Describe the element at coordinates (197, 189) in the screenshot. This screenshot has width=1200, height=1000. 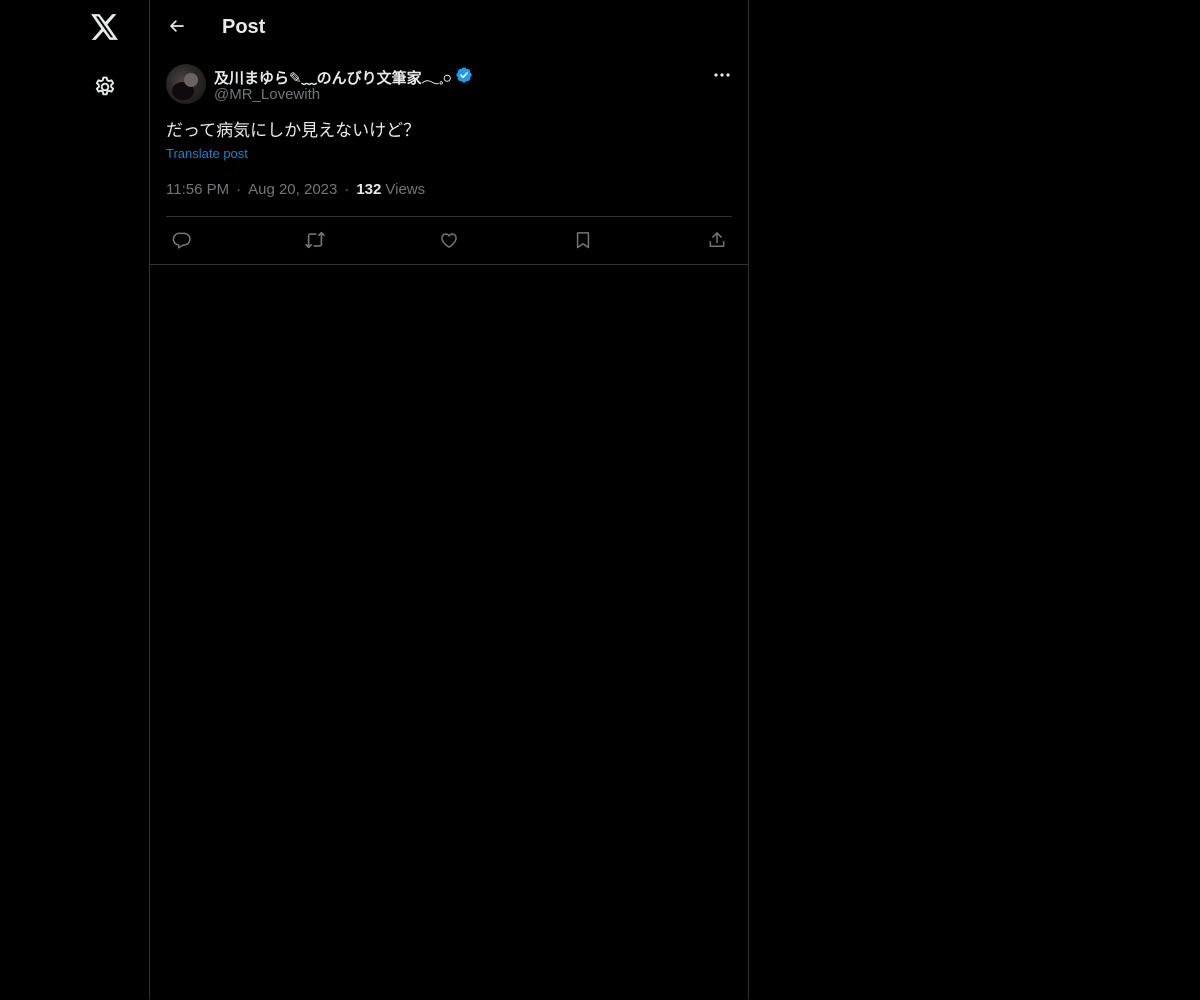
I see `post-time: 11:56 PM` at that location.